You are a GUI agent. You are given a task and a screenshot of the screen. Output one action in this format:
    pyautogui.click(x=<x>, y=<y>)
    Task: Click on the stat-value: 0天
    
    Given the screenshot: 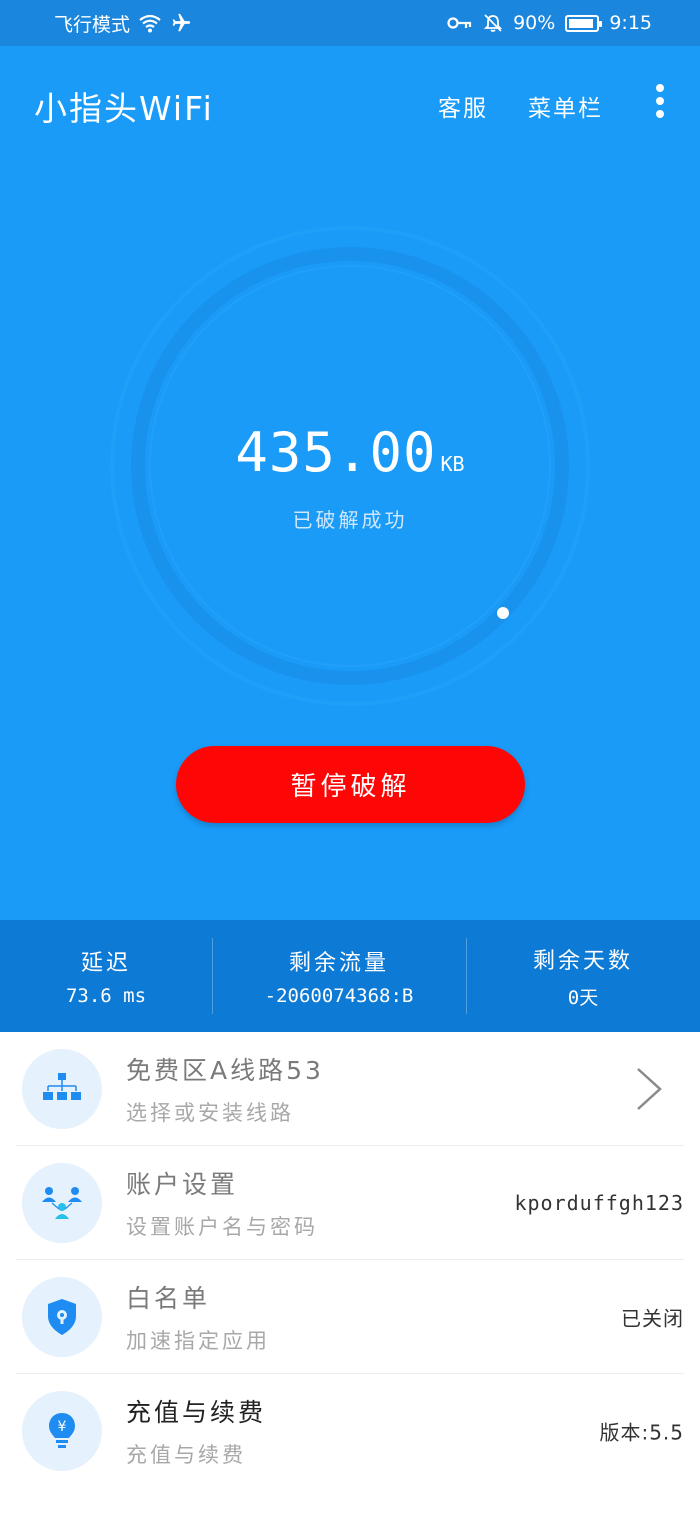 What is the action you would take?
    pyautogui.click(x=583, y=997)
    